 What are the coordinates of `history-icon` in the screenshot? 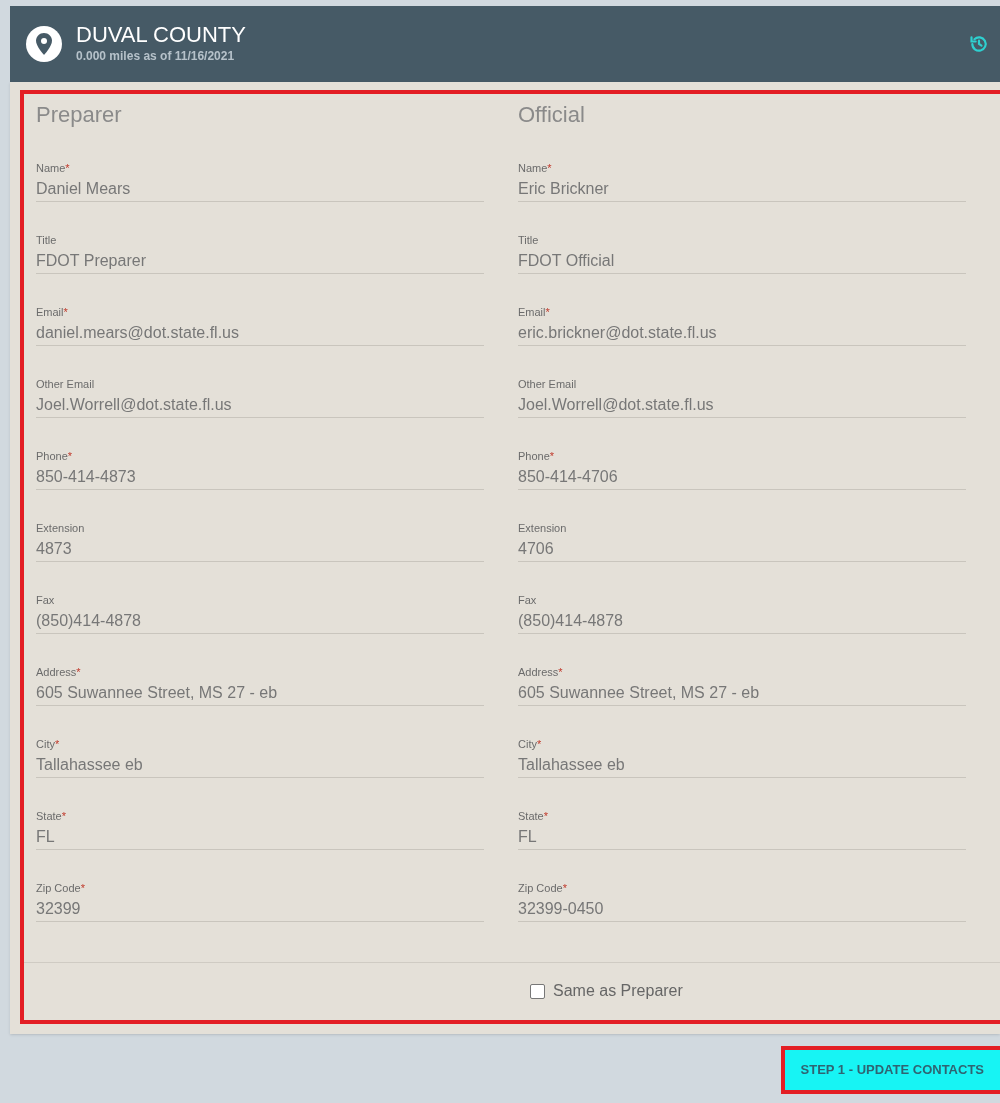 It's located at (979, 44).